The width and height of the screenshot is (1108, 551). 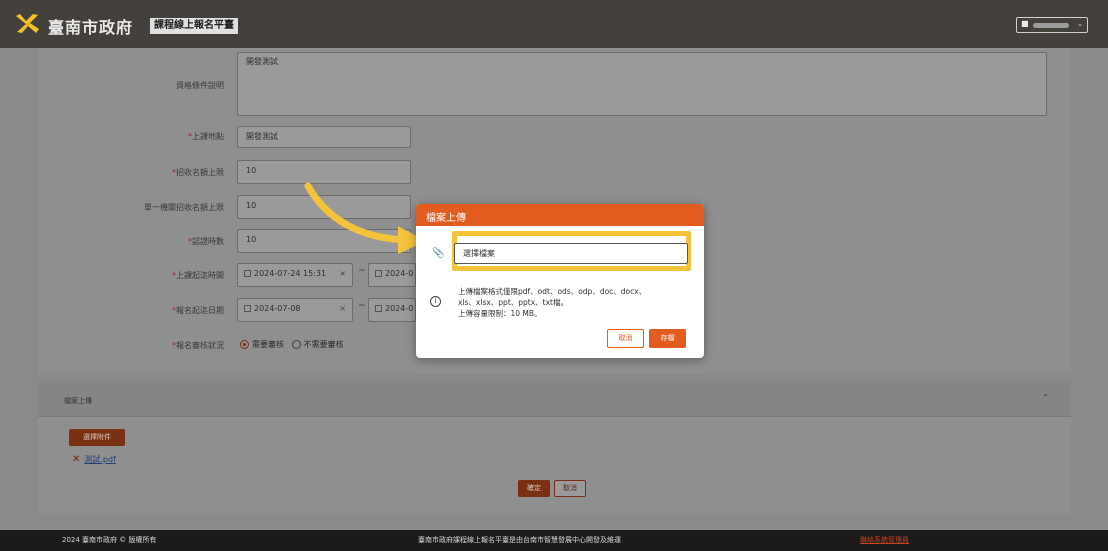 What do you see at coordinates (97, 437) in the screenshot?
I see `choose-attachment-button: 選擇附件` at bounding box center [97, 437].